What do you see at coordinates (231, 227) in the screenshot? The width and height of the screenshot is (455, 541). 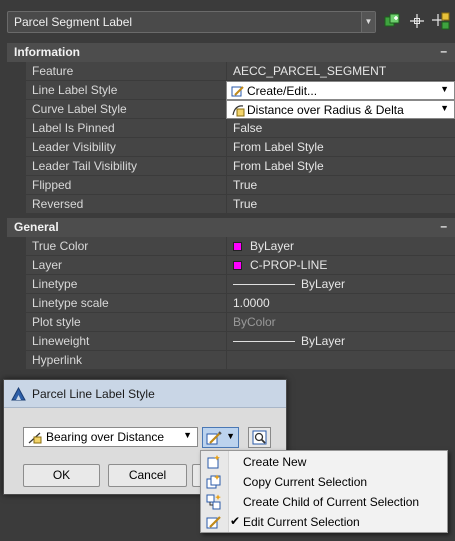 I see `category-general: General –` at bounding box center [231, 227].